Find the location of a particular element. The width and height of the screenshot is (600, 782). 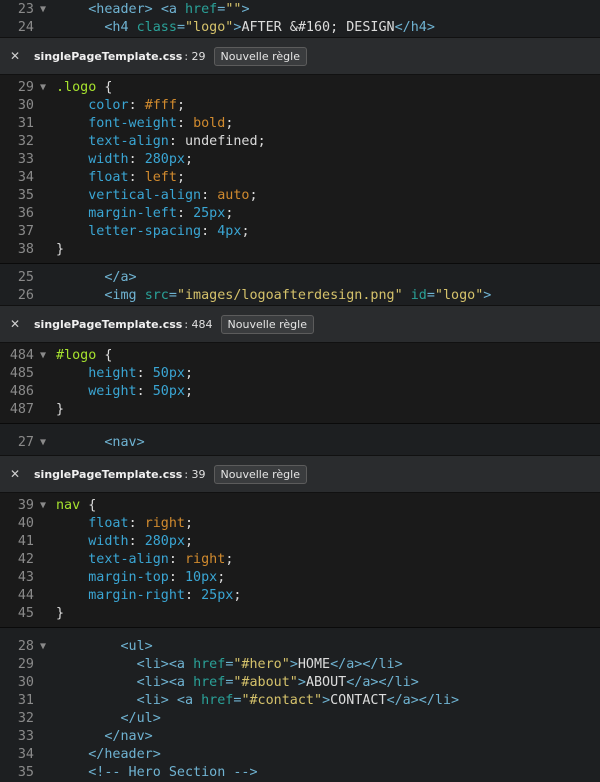

code-token: 50px is located at coordinates (168, 373).